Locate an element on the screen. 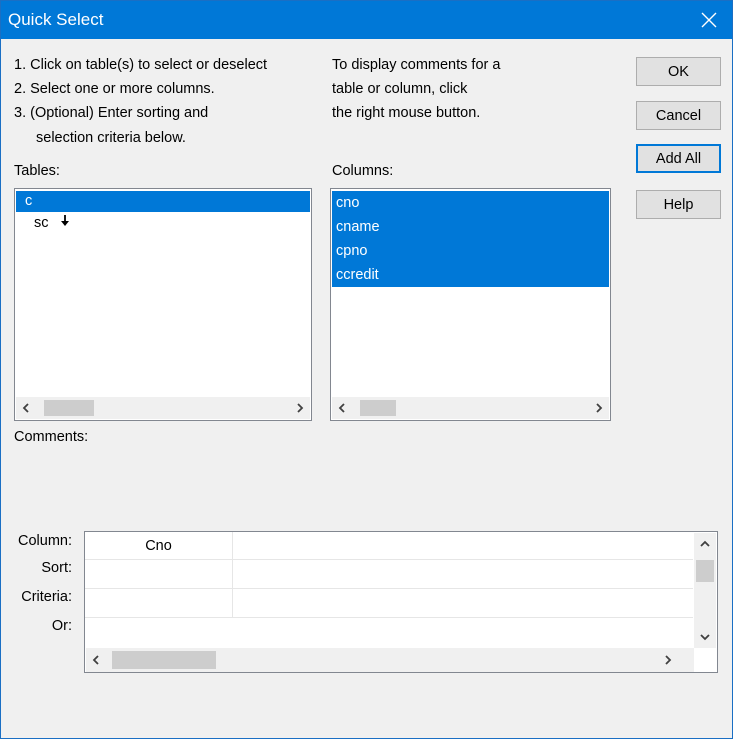 This screenshot has width=733, height=739. close-icon is located at coordinates (709, 20).